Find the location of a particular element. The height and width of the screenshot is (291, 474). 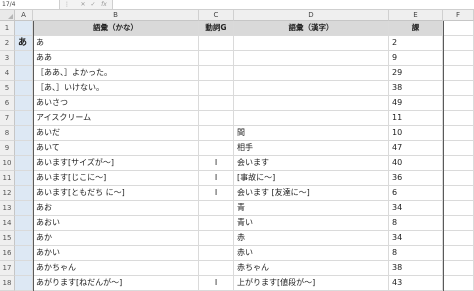

row-header: 12 is located at coordinates (7, 193).